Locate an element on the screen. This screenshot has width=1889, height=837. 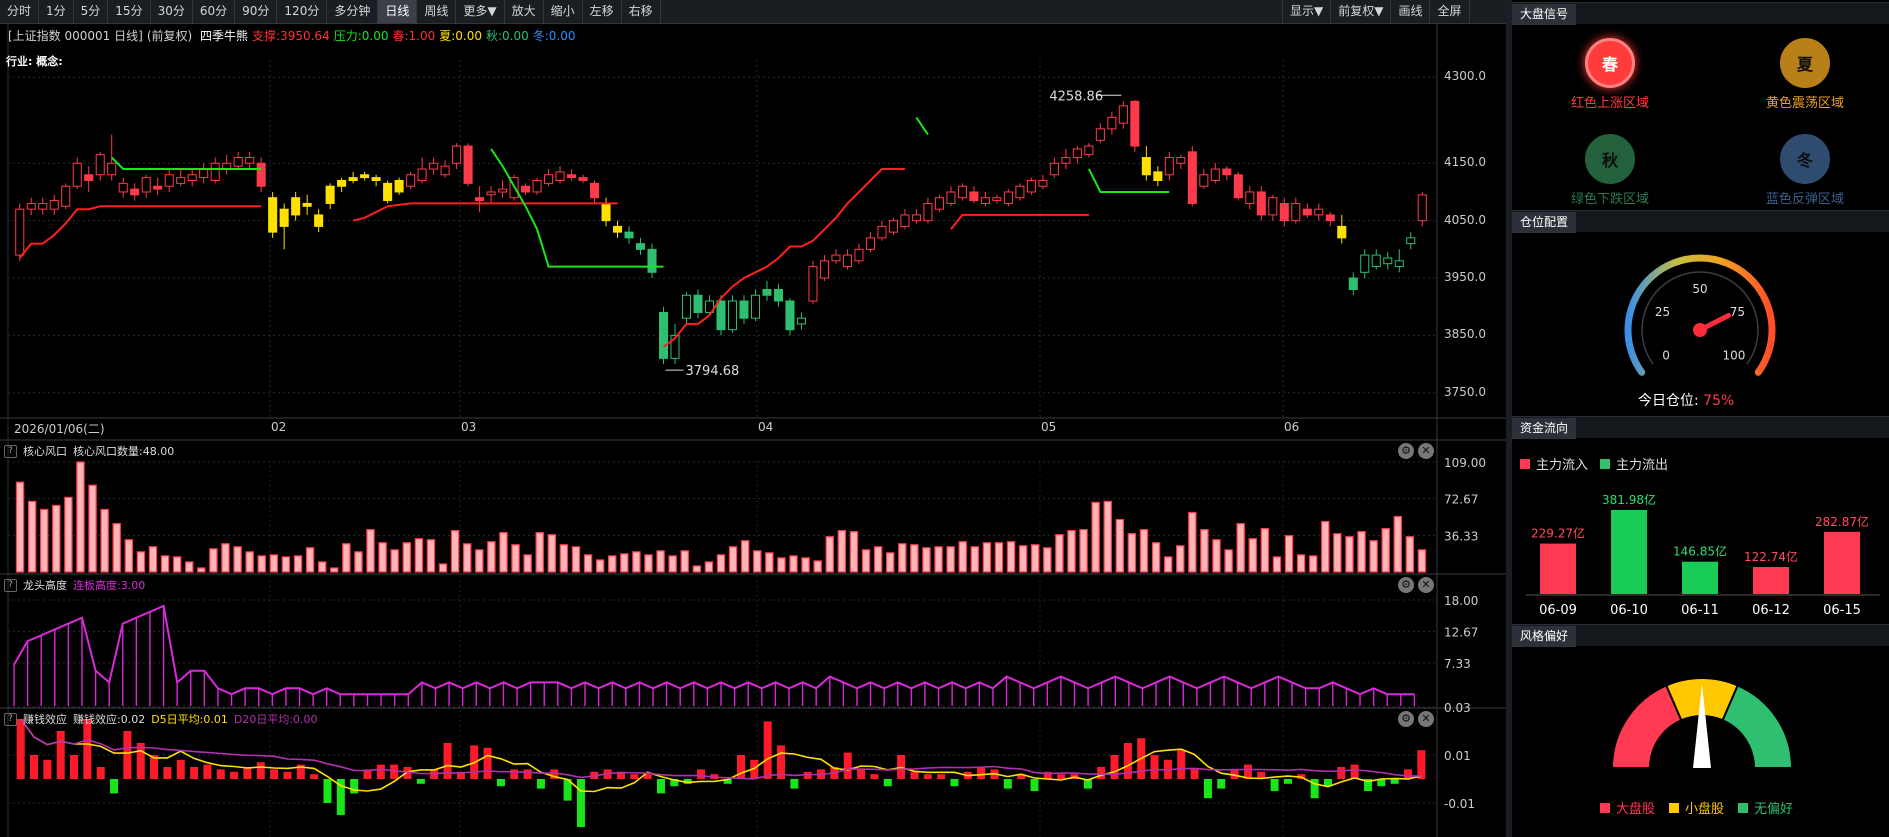
toolbar-right: 显示▼ 前复权▼ 画线 全屏 is located at coordinates (1376, 11).